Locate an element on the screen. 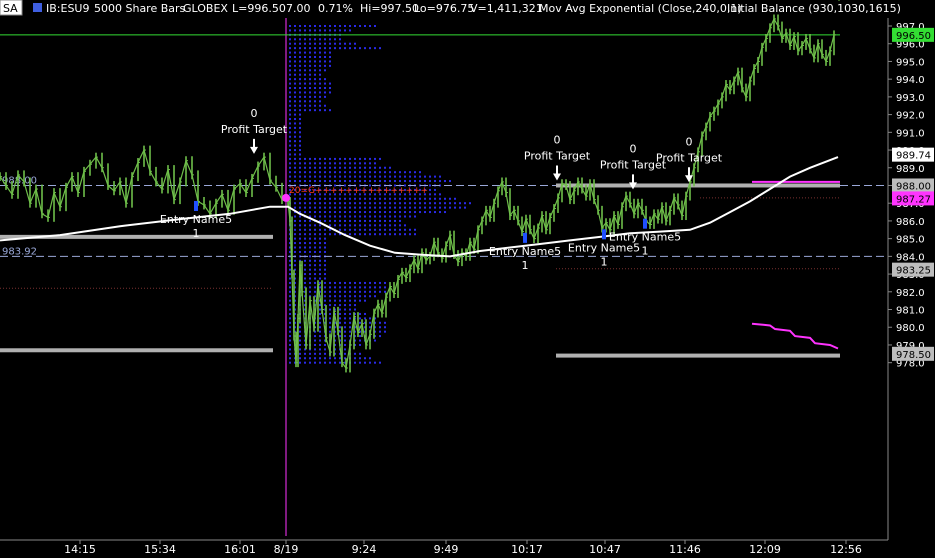  entry-qty: 1 is located at coordinates (196, 233).